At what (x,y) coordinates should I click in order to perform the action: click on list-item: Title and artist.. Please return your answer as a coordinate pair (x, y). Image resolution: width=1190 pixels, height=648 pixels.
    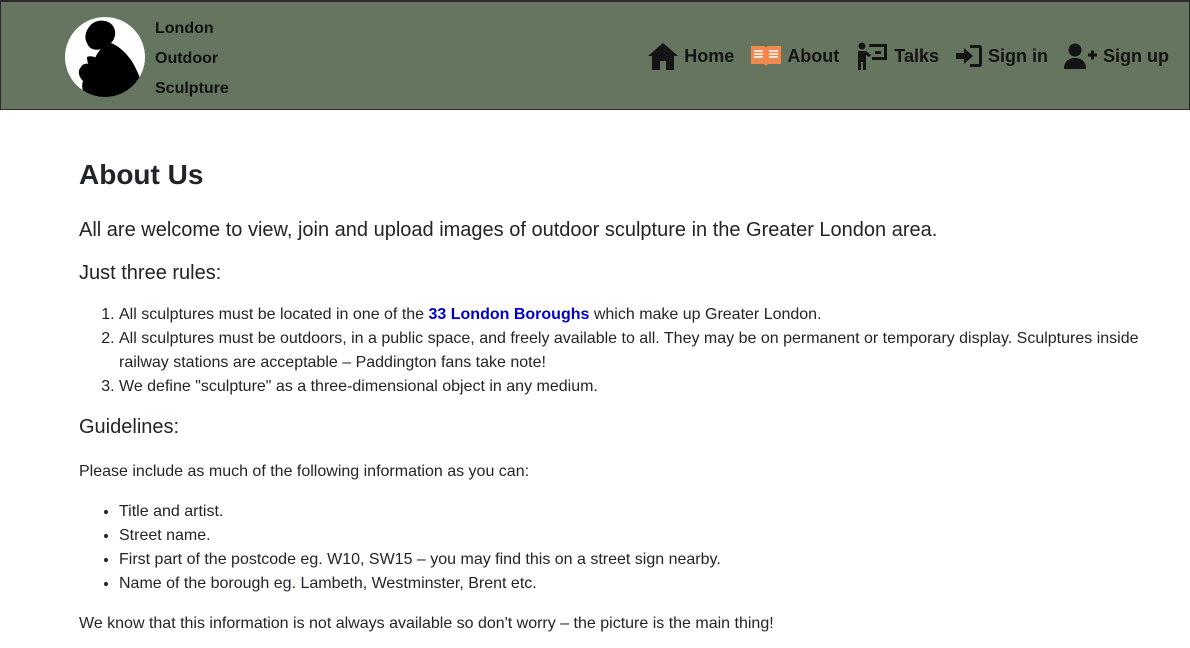
    Looking at the image, I should click on (629, 512).